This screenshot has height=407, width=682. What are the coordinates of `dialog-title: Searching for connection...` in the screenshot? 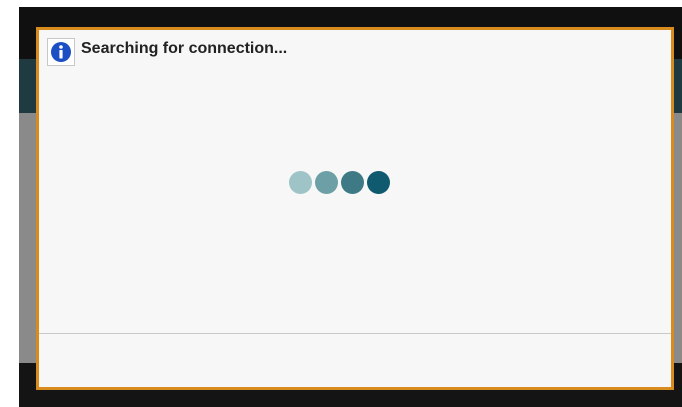 It's located at (184, 48).